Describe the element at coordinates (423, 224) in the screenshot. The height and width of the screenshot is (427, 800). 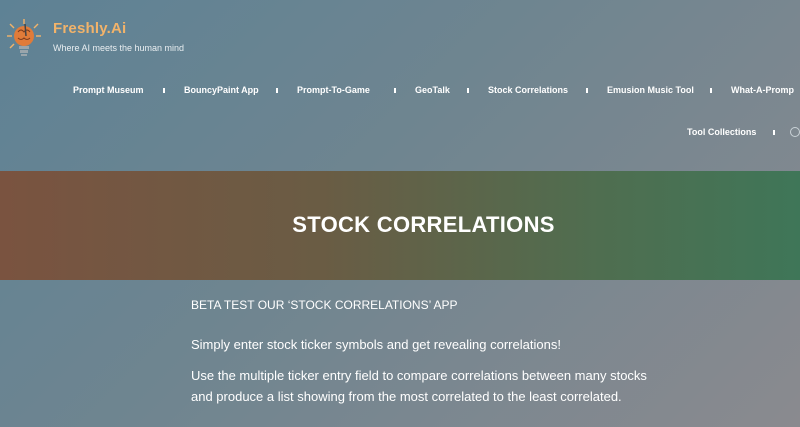
I see `page-title: STOCK CORRELATIONS` at that location.